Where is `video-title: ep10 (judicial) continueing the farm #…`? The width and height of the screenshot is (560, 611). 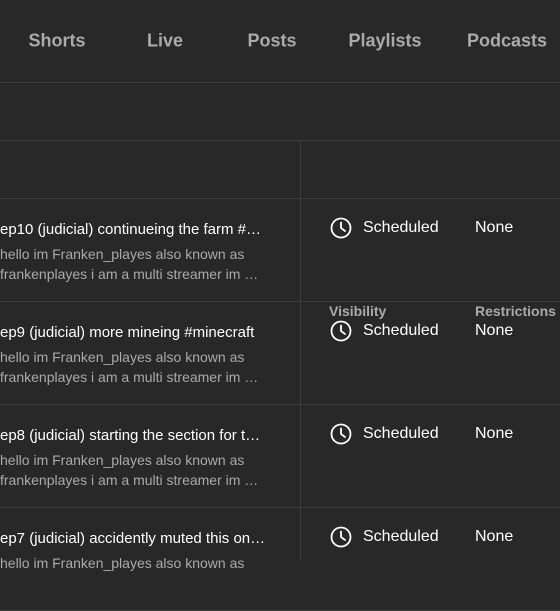 video-title: ep10 (judicial) continueing the farm #… is located at coordinates (148, 230).